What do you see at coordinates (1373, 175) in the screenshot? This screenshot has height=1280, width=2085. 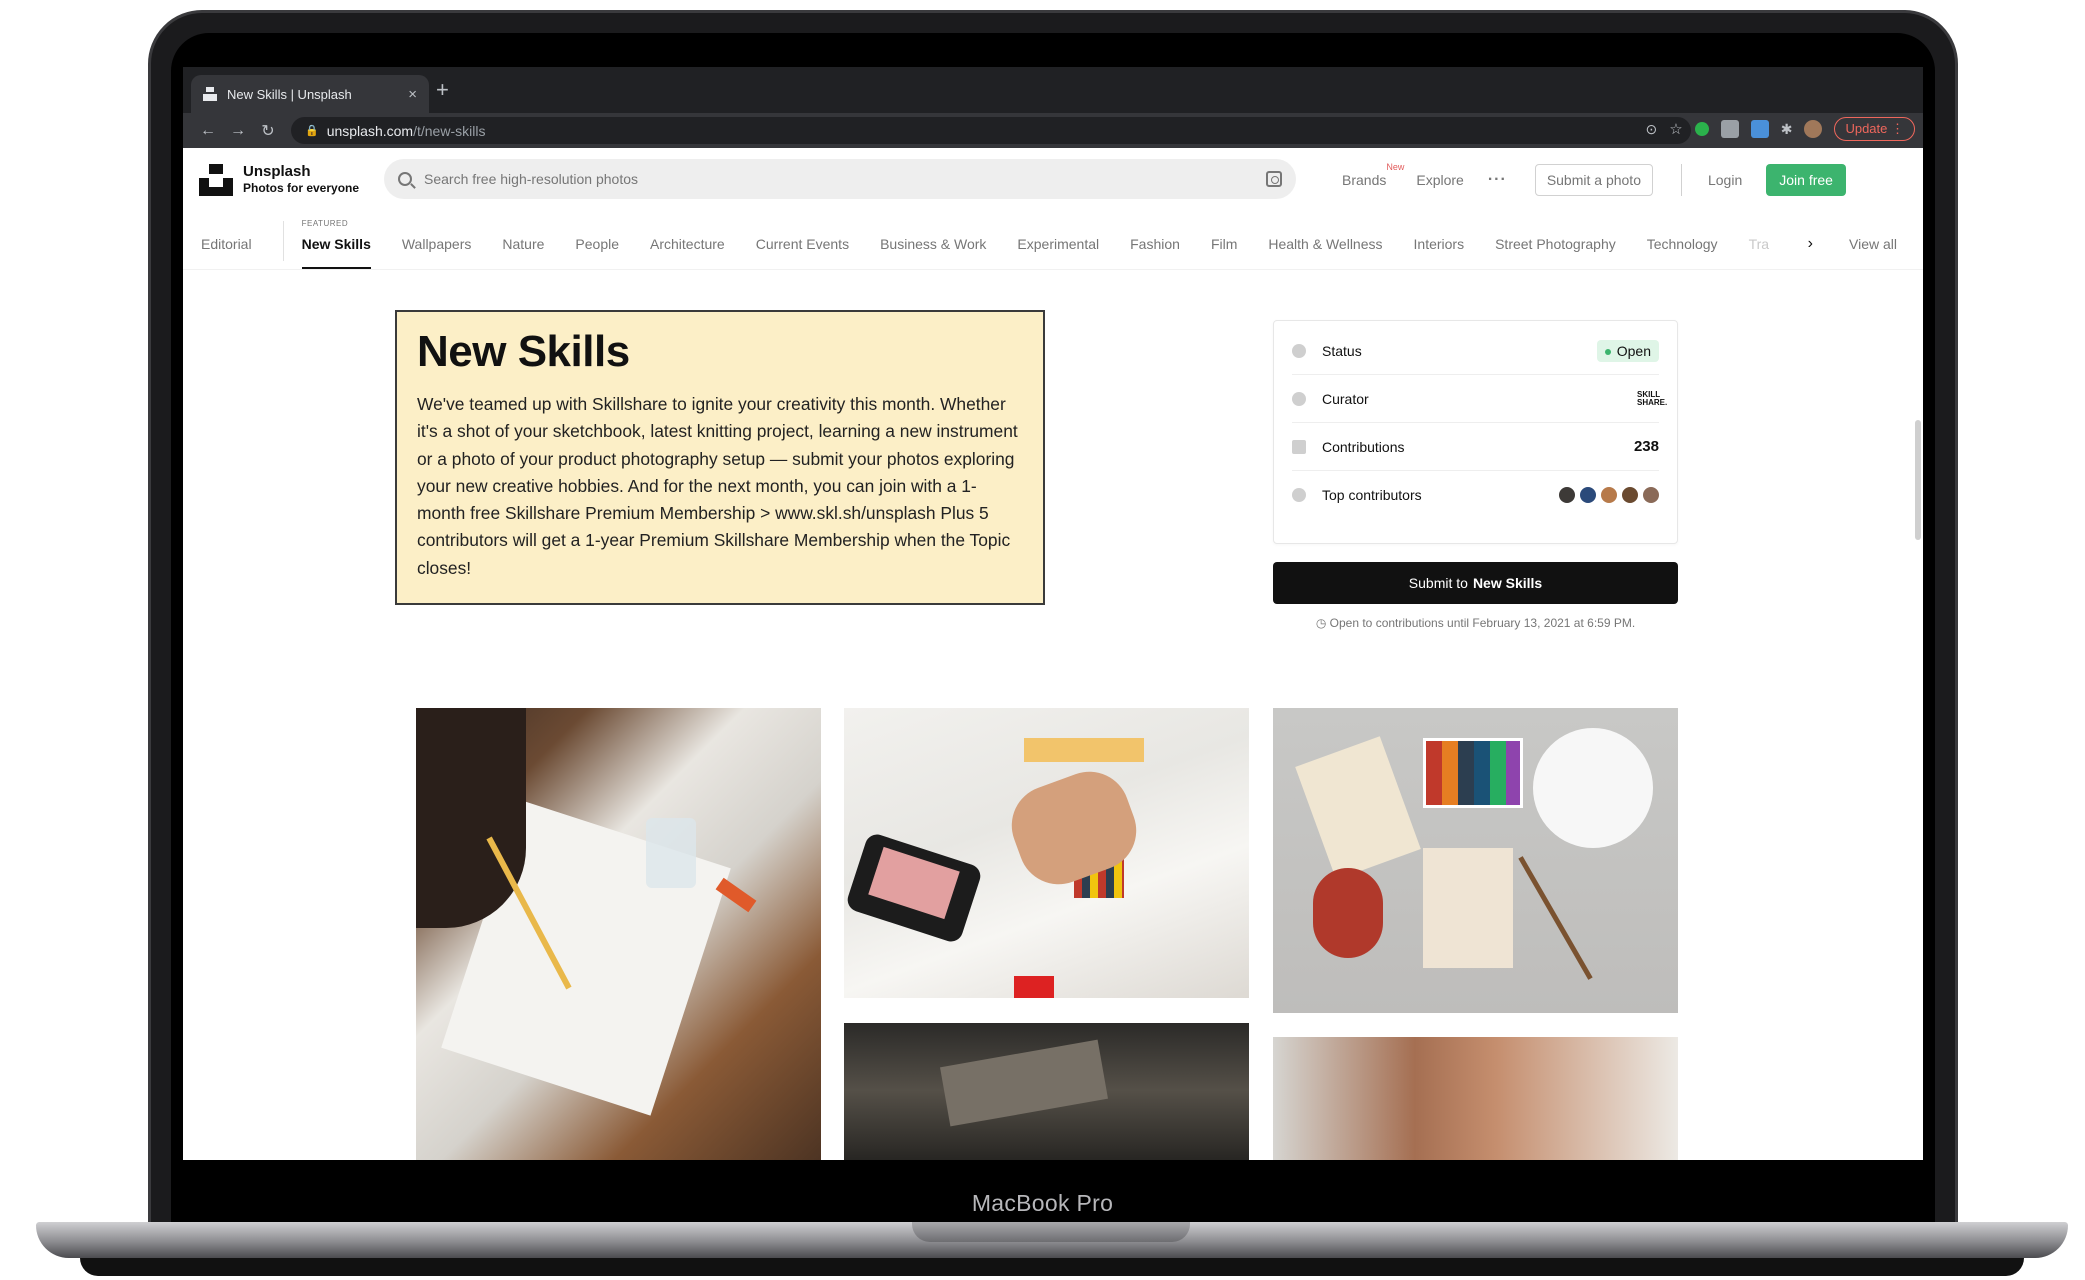 I see `brands-link: Brands New` at bounding box center [1373, 175].